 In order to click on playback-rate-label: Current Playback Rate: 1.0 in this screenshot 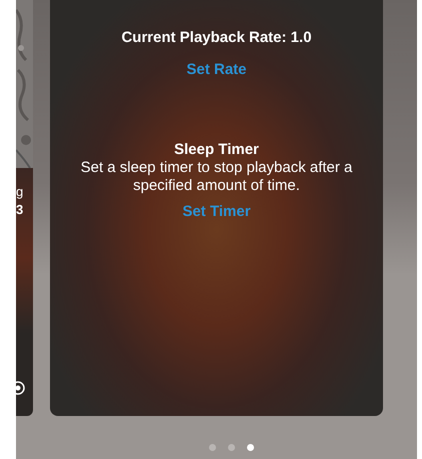, I will do `click(216, 38)`.